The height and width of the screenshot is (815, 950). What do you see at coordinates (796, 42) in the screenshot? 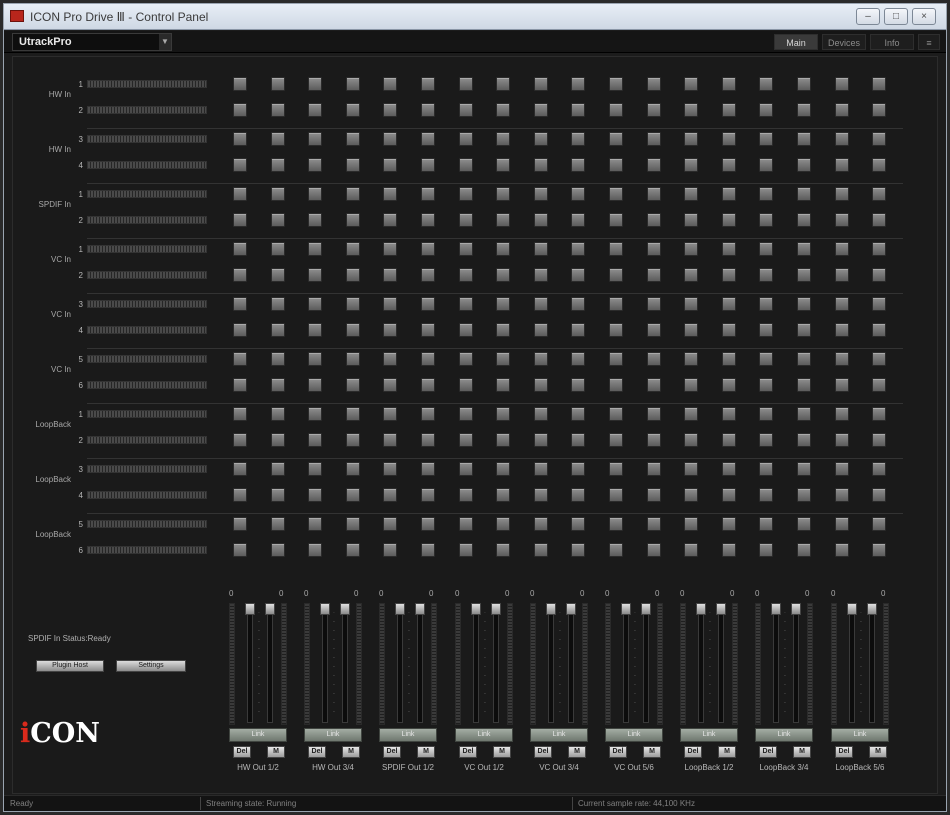
I see `tab-main: Main` at bounding box center [796, 42].